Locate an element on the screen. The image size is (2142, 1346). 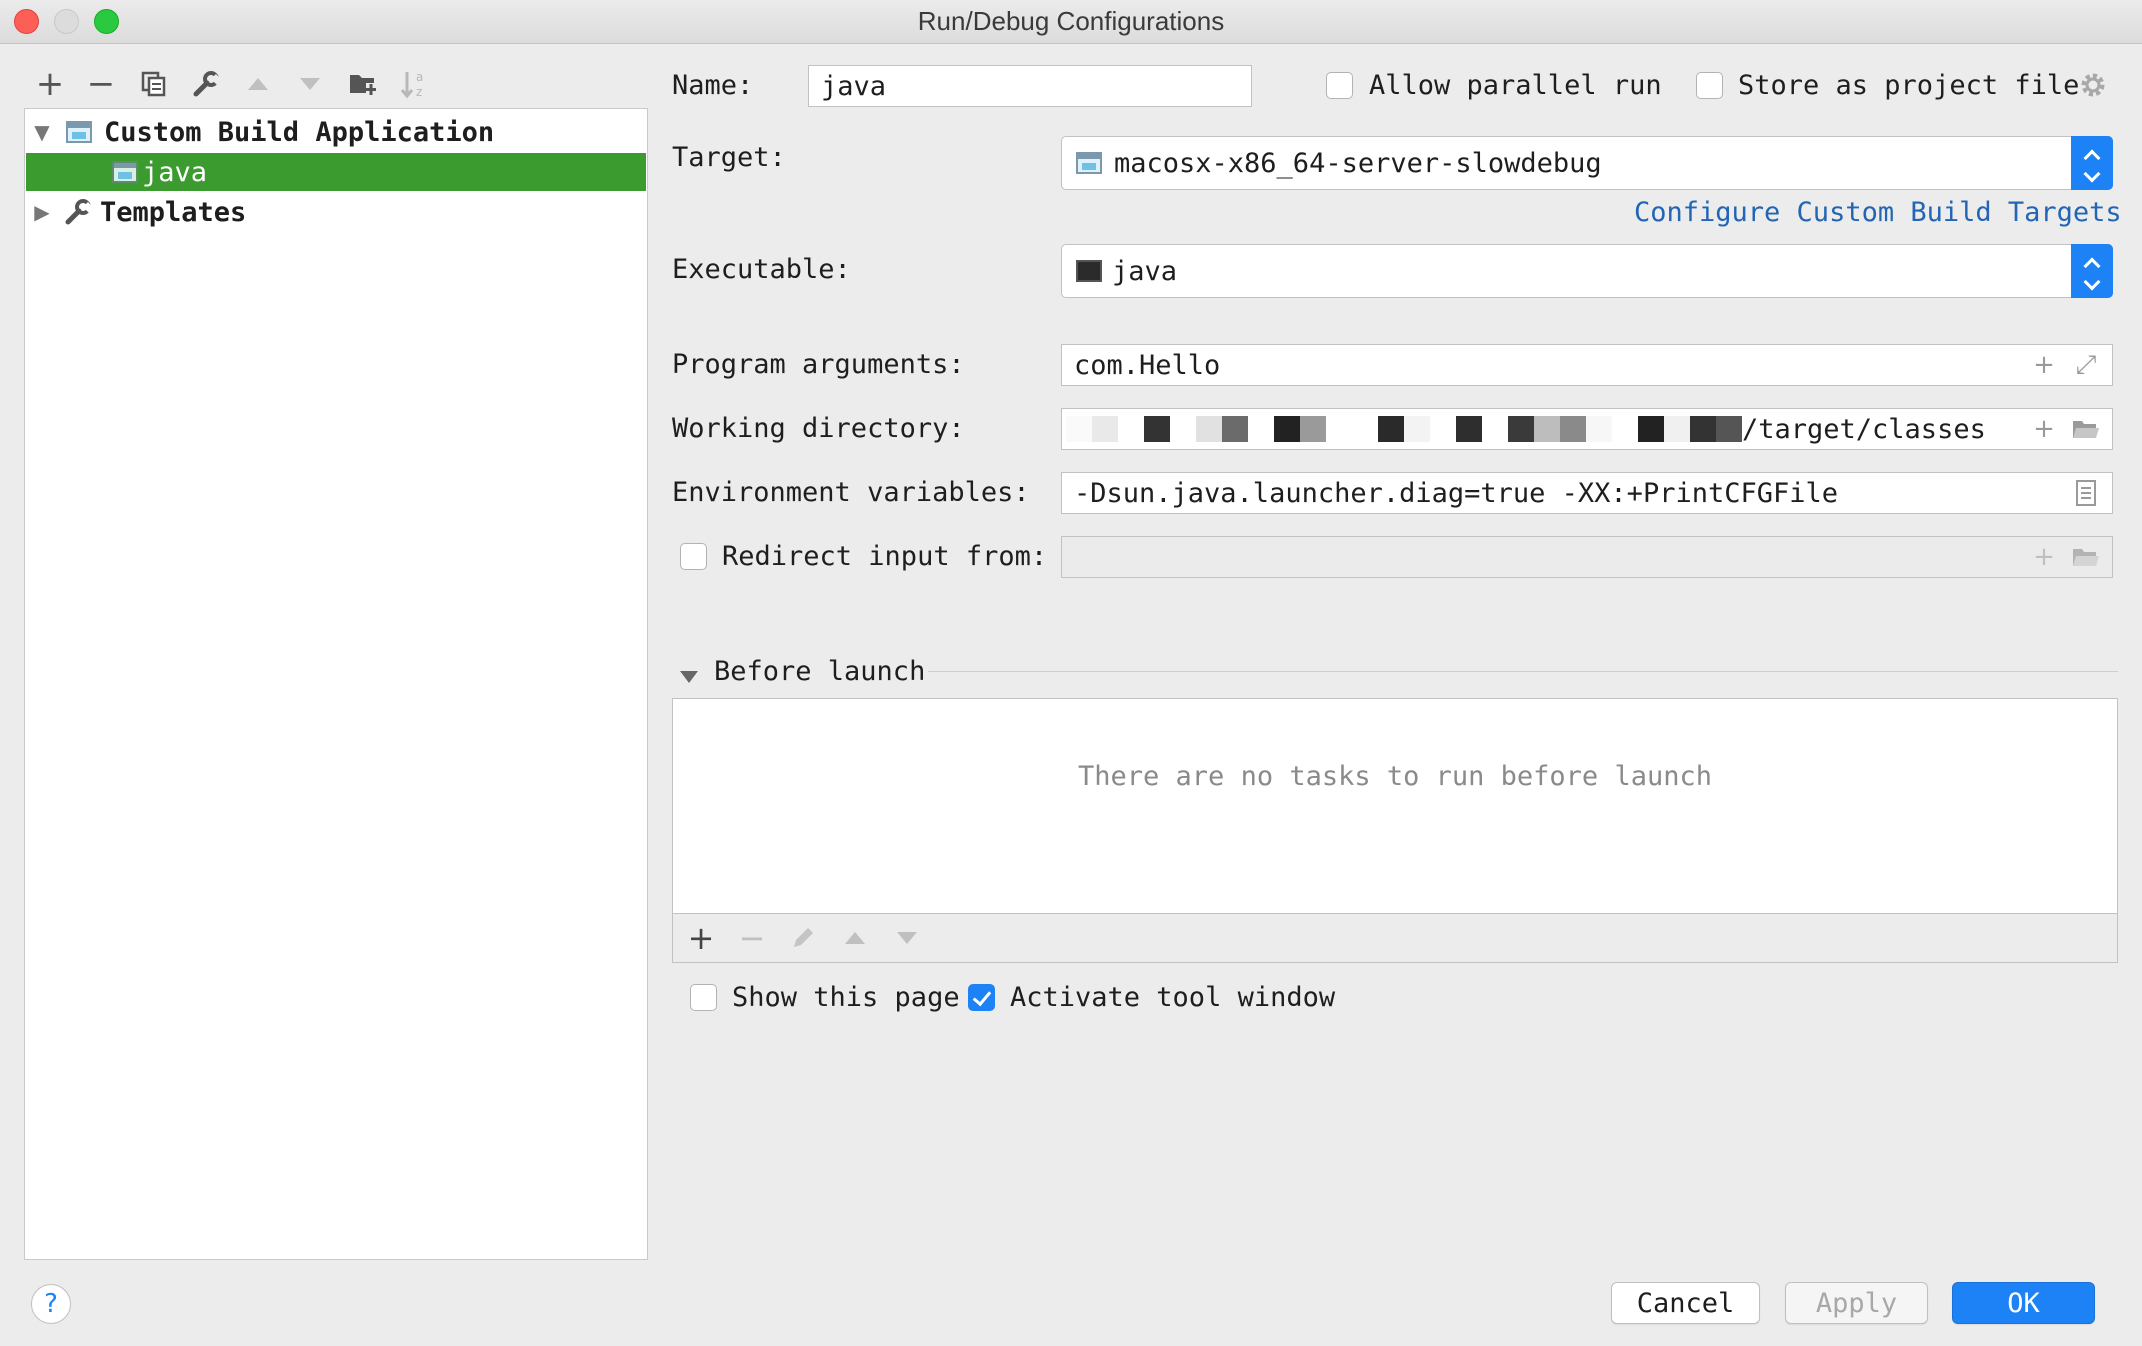
collapse-before-launch-icon is located at coordinates (689, 677).